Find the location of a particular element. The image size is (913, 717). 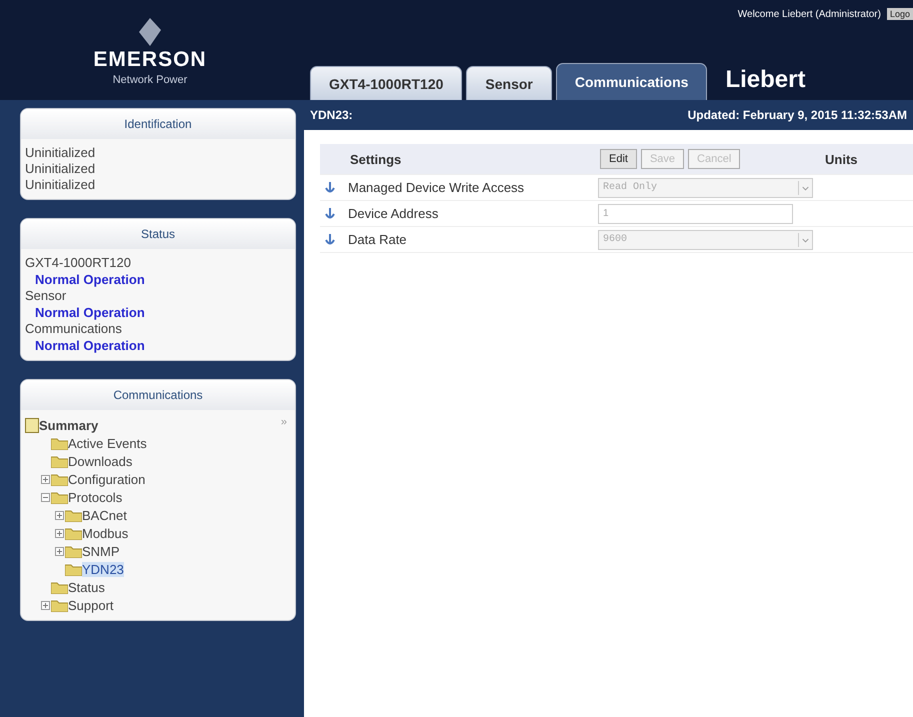

brand-name: EMERSON is located at coordinates (150, 60).